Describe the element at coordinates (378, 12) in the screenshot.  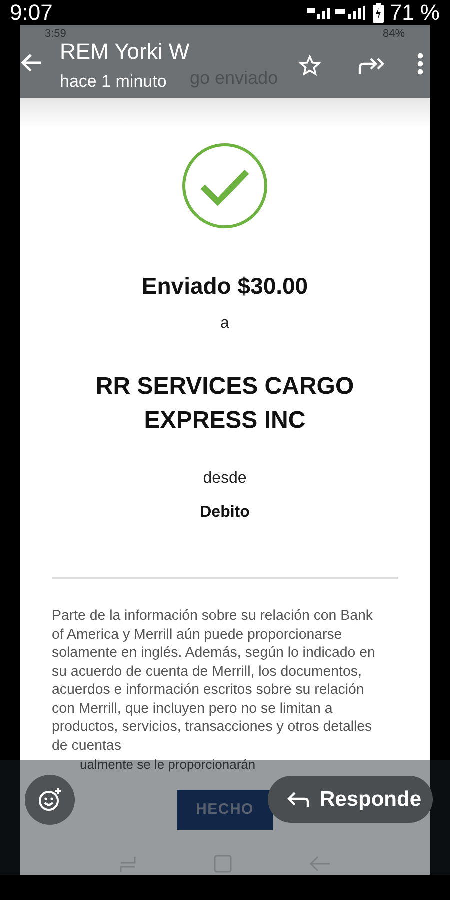
I see `battery-icon` at that location.